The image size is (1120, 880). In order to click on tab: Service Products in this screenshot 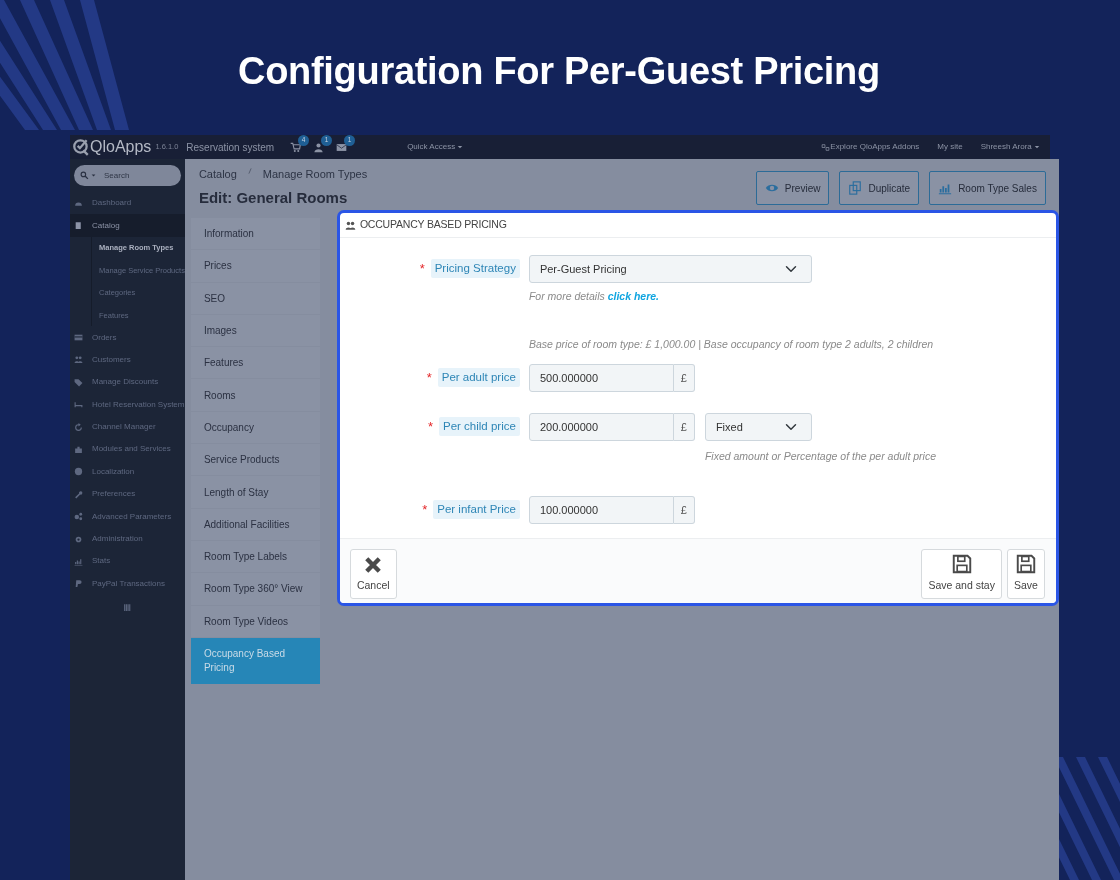, I will do `click(255, 460)`.